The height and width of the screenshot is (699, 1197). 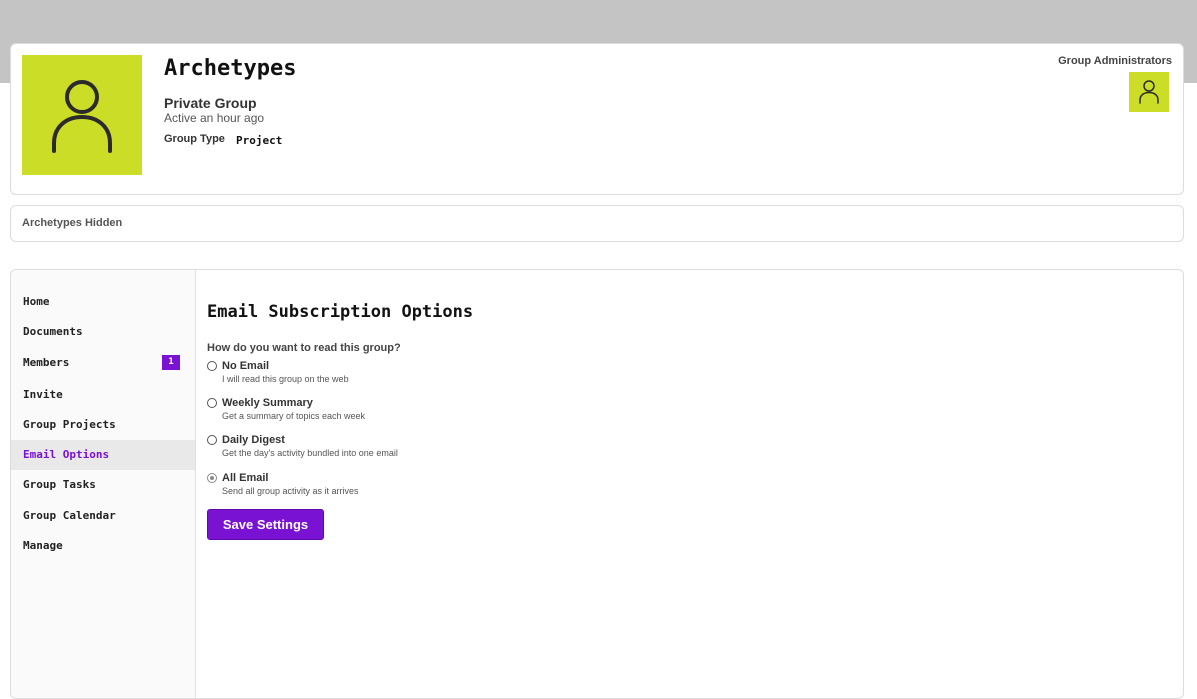 I want to click on save-settings-button: Save Settings, so click(x=265, y=524).